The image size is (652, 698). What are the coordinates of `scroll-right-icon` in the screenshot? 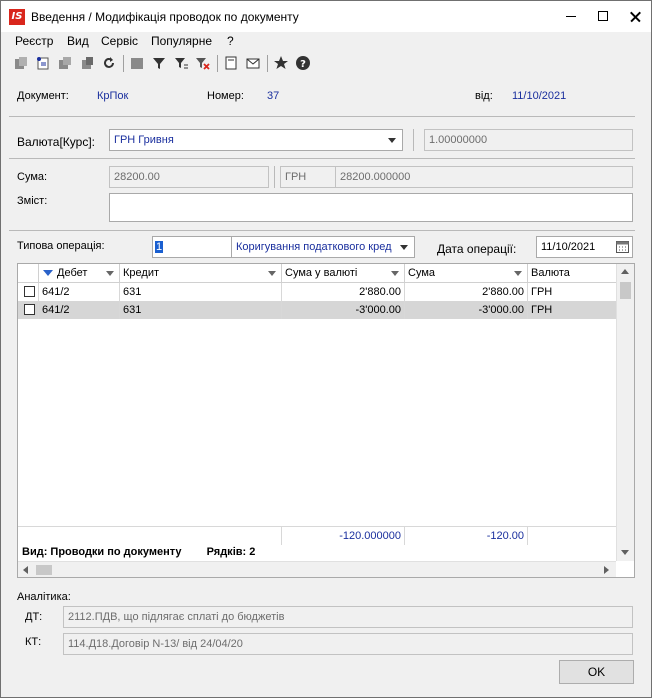 It's located at (606, 570).